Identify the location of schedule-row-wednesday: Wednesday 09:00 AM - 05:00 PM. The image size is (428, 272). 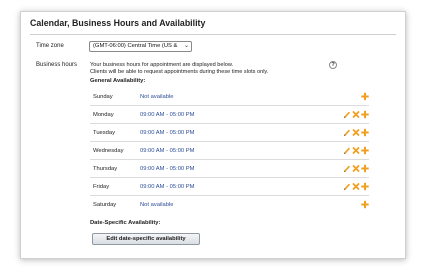
(229, 151).